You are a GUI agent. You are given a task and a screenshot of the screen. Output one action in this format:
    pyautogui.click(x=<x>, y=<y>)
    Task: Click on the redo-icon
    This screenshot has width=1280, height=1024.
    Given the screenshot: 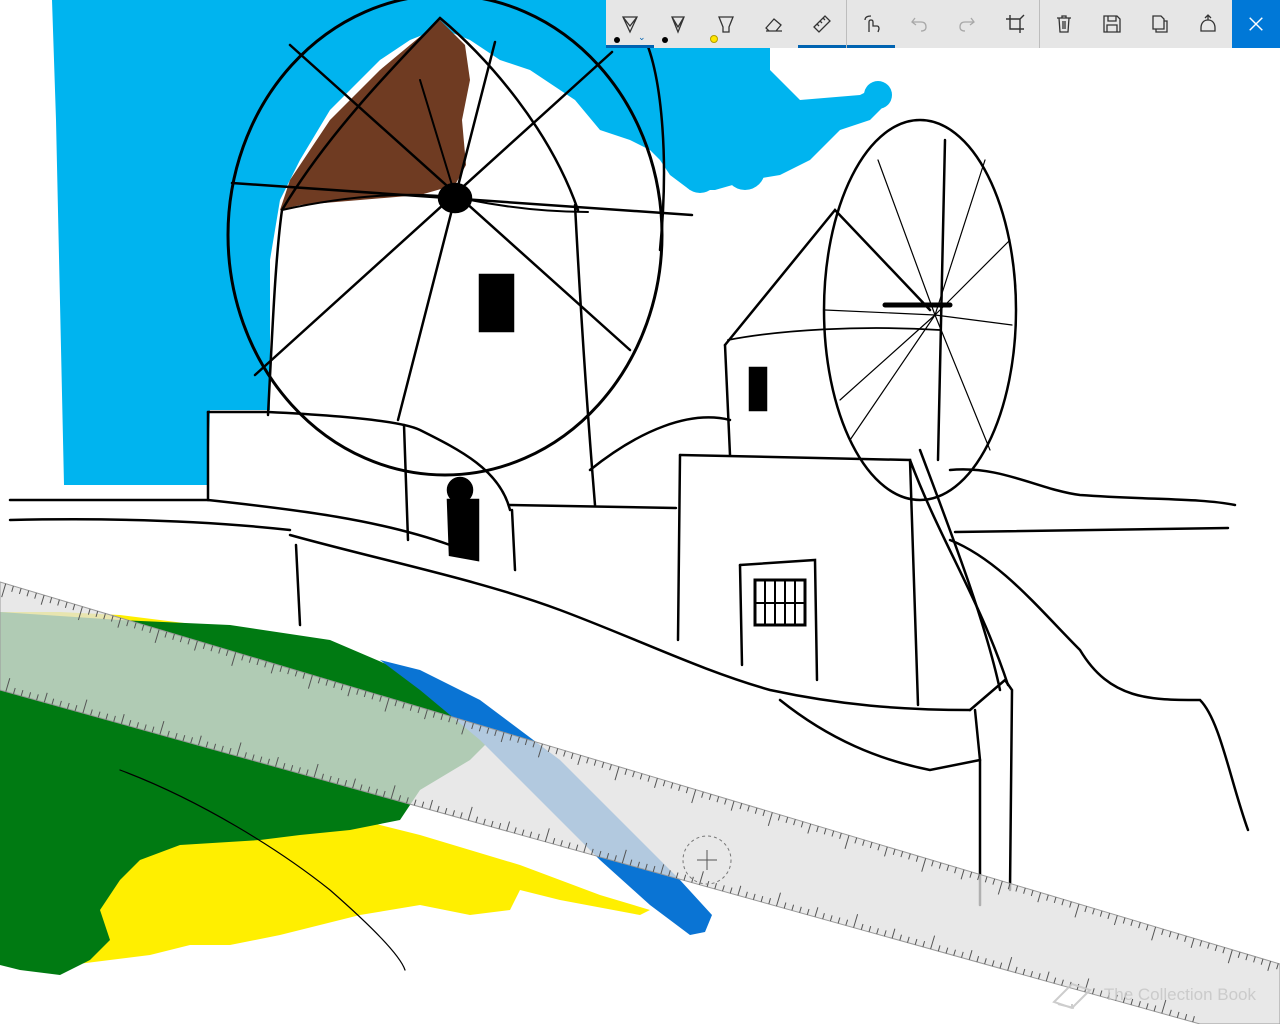 What is the action you would take?
    pyautogui.click(x=967, y=24)
    